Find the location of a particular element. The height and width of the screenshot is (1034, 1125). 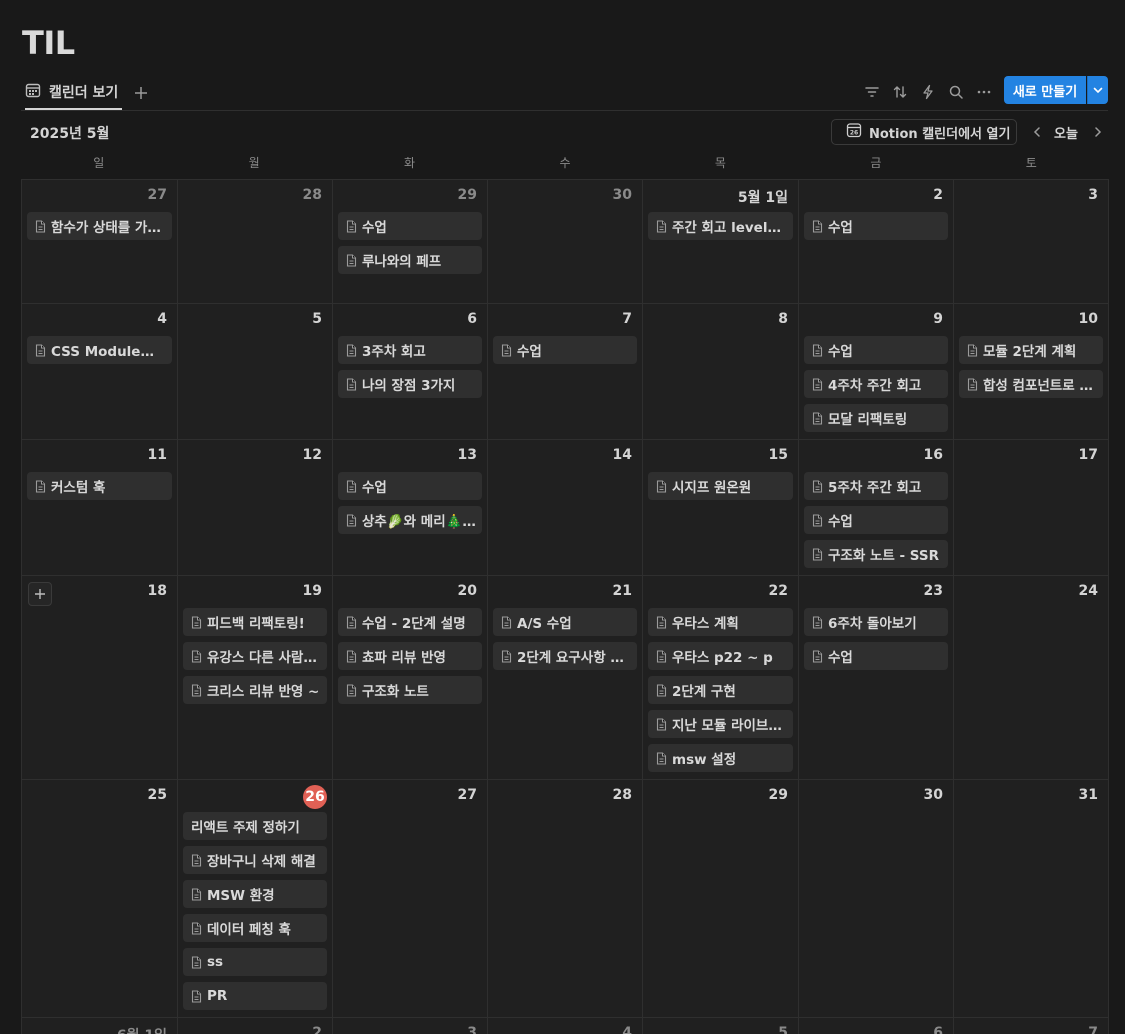

search-button is located at coordinates (956, 92).